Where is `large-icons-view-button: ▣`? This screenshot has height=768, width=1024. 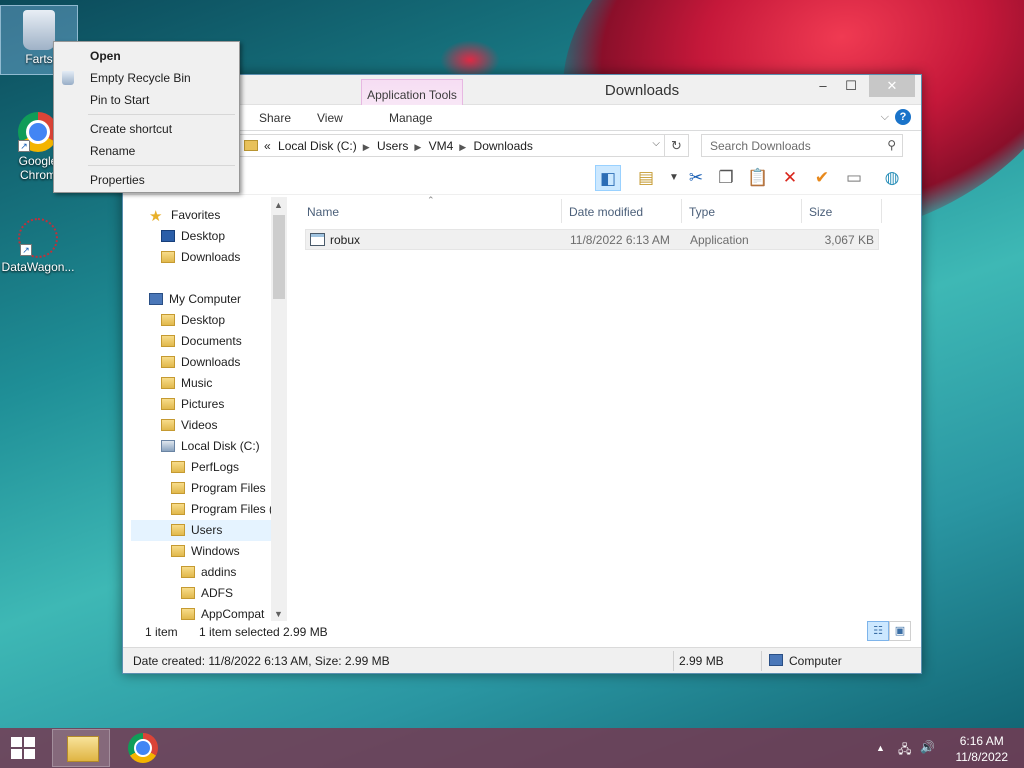 large-icons-view-button: ▣ is located at coordinates (900, 631).